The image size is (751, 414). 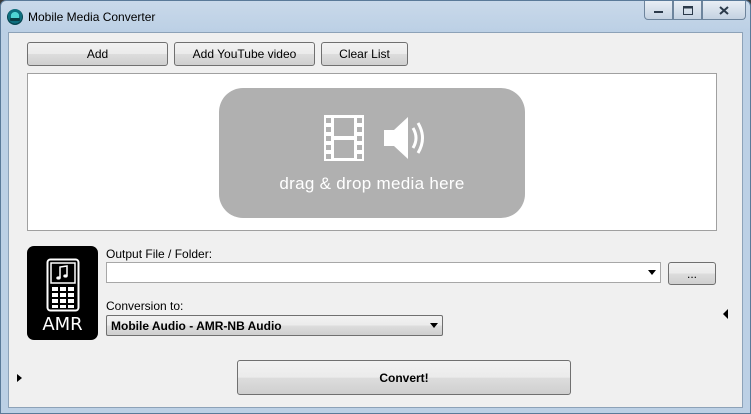 What do you see at coordinates (159, 254) in the screenshot?
I see `output-label: Output File / Folder:` at bounding box center [159, 254].